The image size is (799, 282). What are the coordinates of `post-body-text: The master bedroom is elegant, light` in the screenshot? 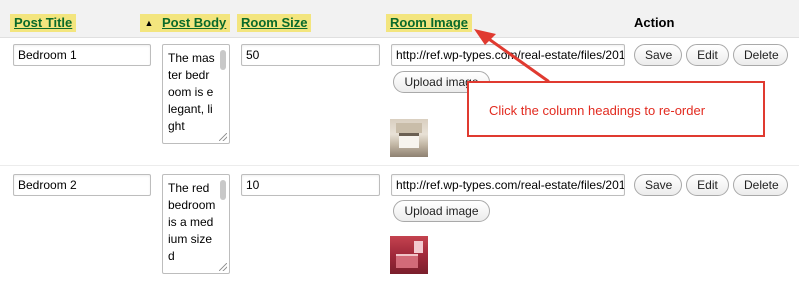 It's located at (191, 92).